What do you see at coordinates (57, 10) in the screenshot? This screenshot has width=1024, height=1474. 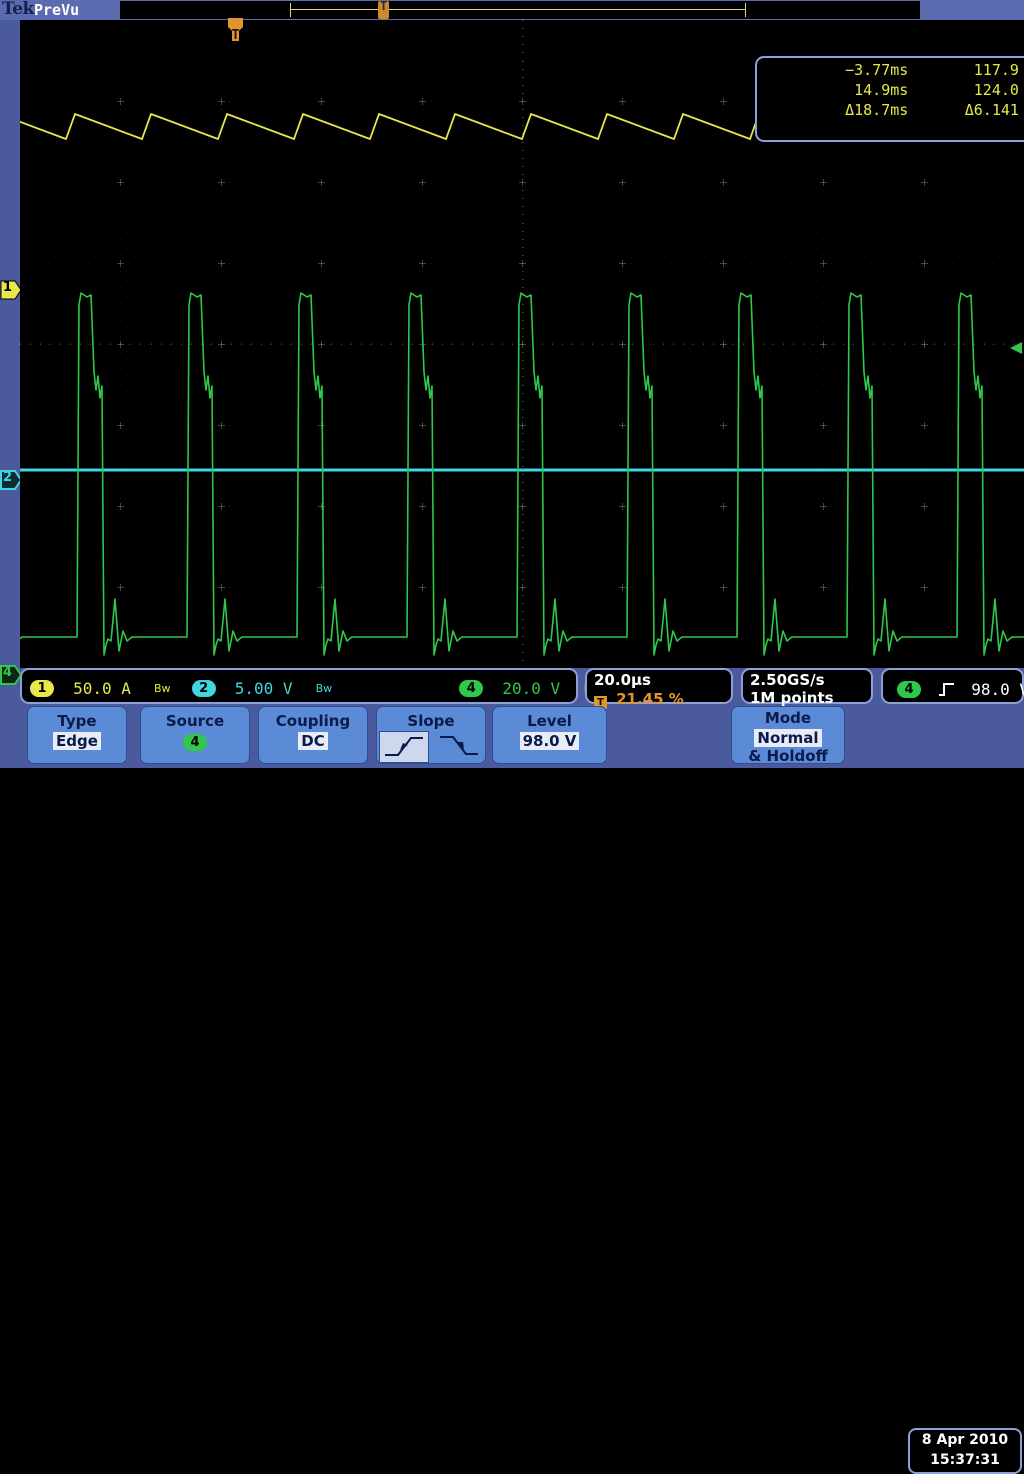 I see `prevu-status-label: PreVu` at bounding box center [57, 10].